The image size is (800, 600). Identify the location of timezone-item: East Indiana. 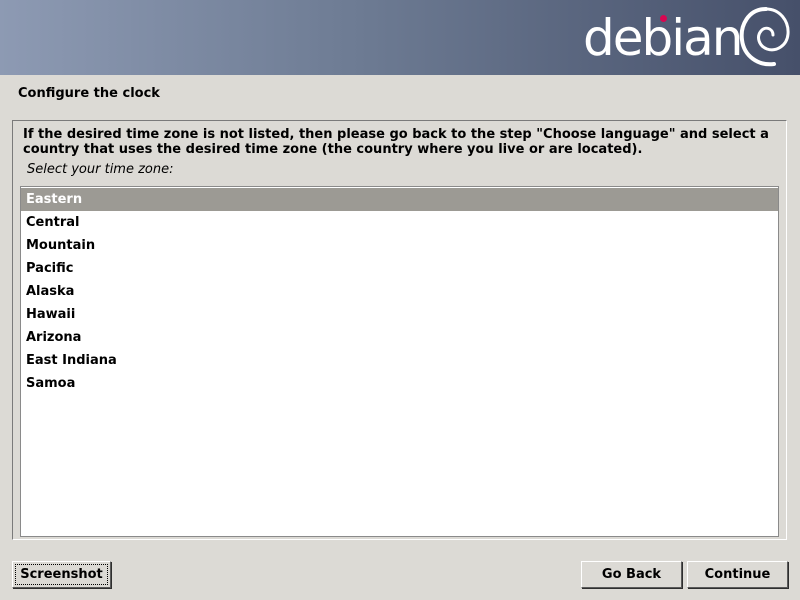
(399, 360).